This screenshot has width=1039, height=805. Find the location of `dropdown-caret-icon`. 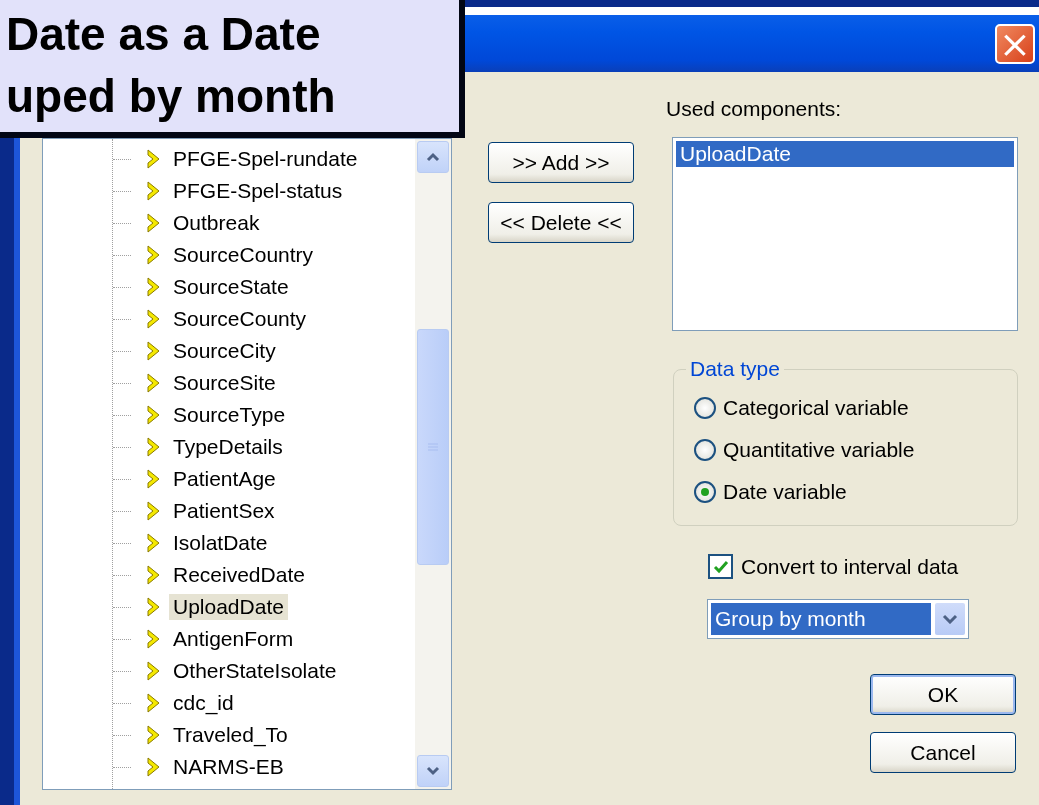

dropdown-caret-icon is located at coordinates (950, 619).